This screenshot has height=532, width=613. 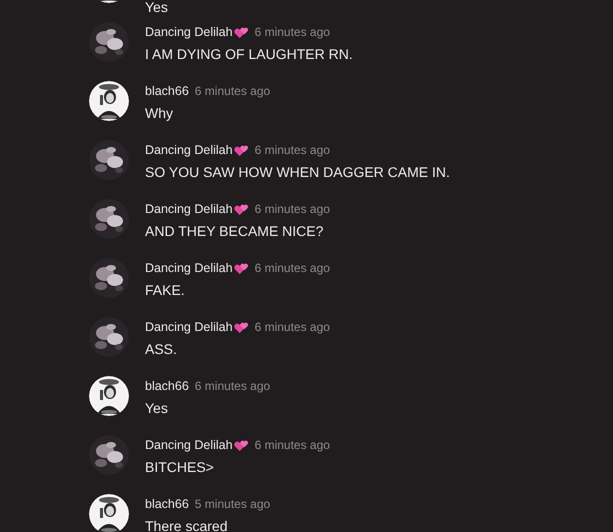 I want to click on comment-text: BITCHES>, so click(x=180, y=467).